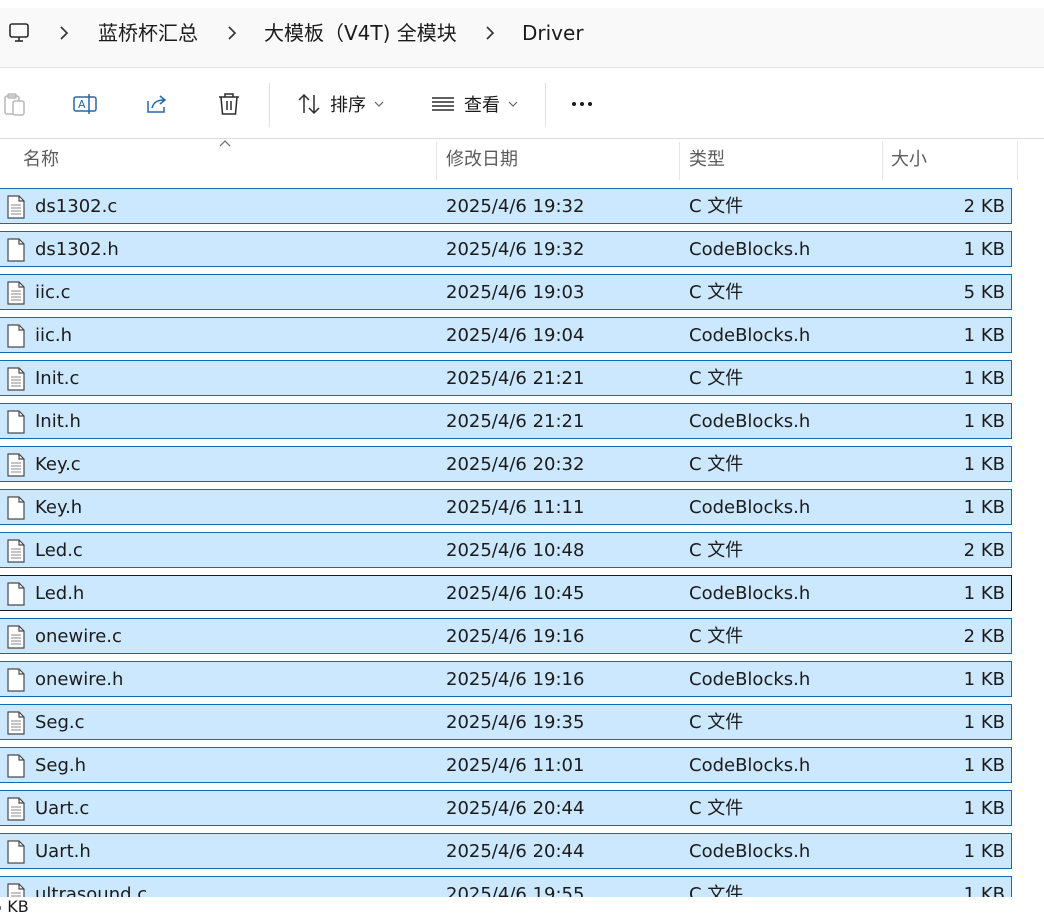 Image resolution: width=1044 pixels, height=913 pixels. Describe the element at coordinates (515, 335) in the screenshot. I see `file-date: 2025/4/6 19:04` at that location.